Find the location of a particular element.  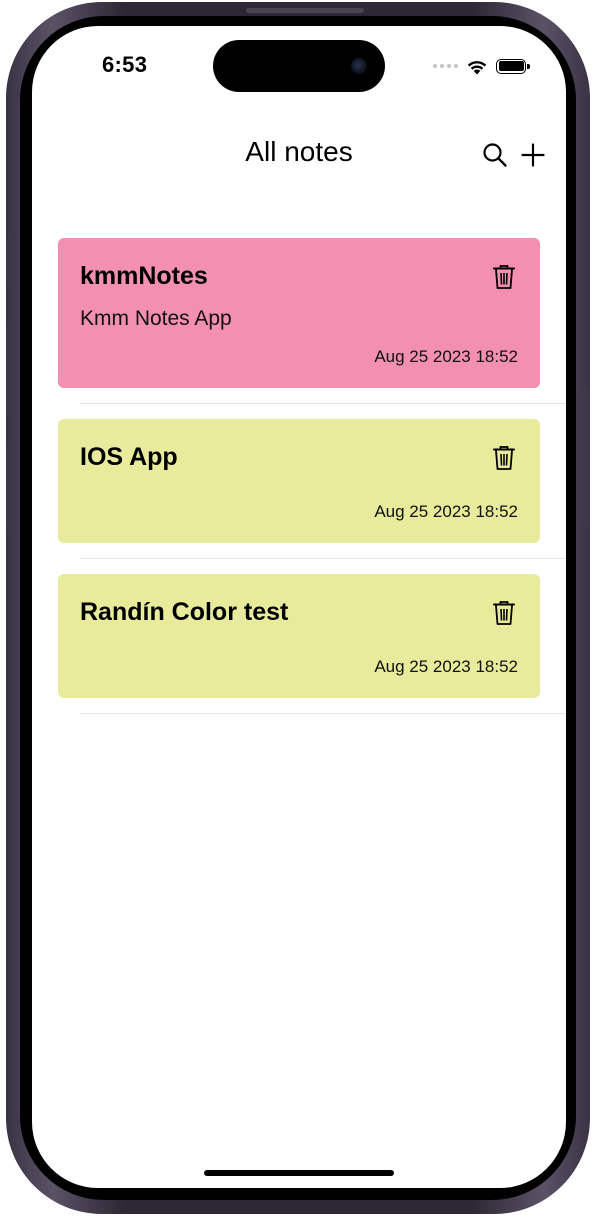

list-item: Randín Color test Aug 25 2023 18:52 is located at coordinates (312, 644).